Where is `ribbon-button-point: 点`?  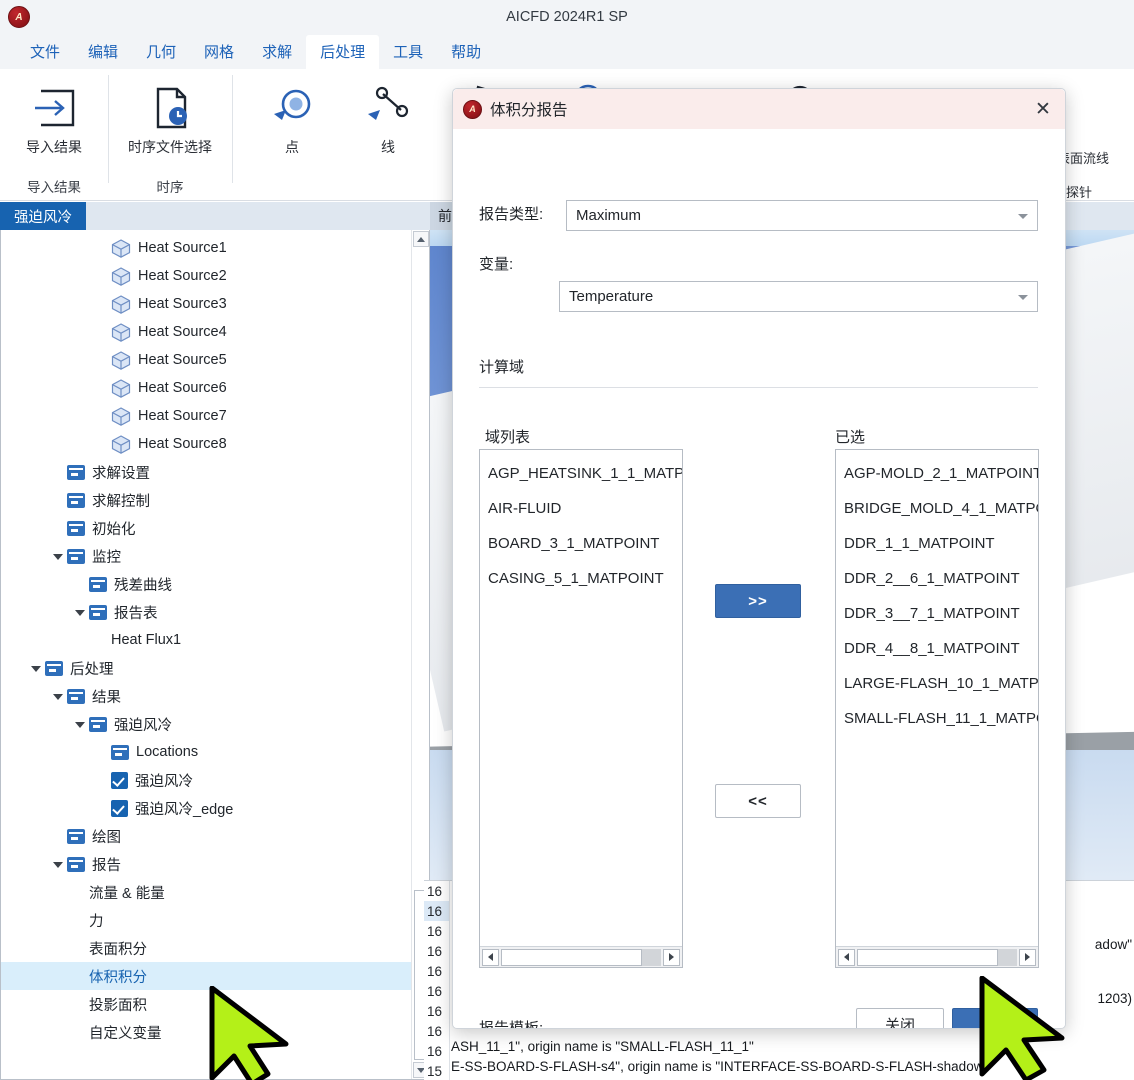 ribbon-button-point: 点 is located at coordinates (292, 121).